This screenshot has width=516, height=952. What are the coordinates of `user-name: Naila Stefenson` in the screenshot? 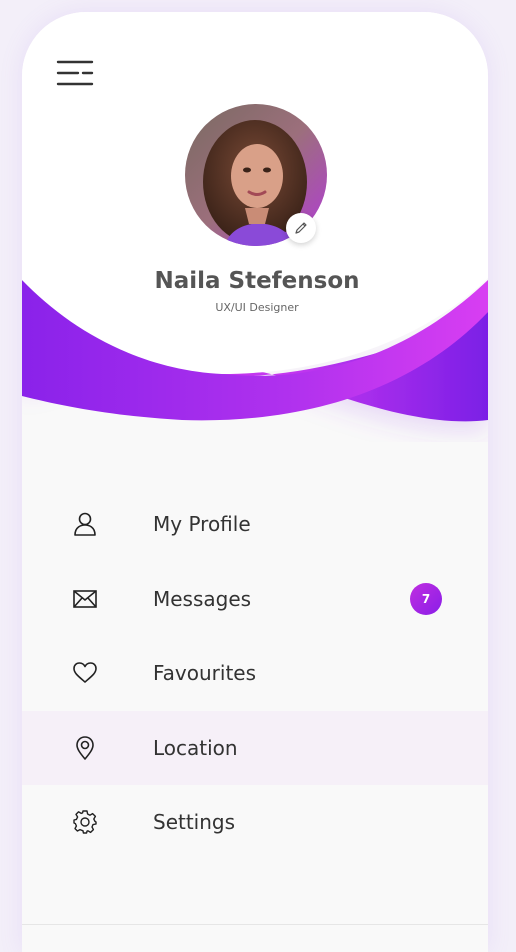 It's located at (257, 281).